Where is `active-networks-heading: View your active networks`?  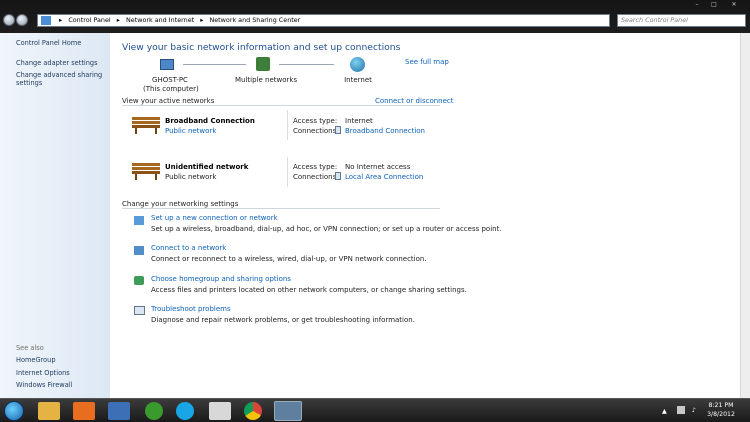 active-networks-heading: View your active networks is located at coordinates (168, 101).